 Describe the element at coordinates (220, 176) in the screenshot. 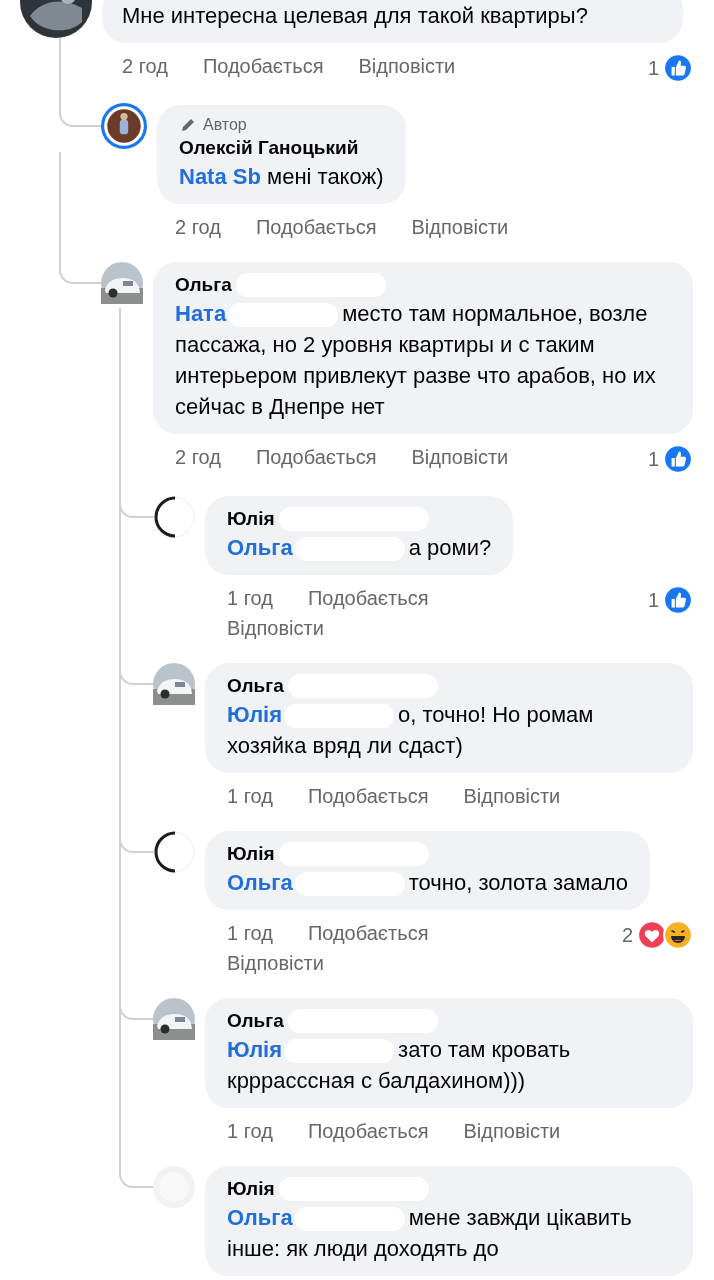

I see `mention-link: Nata Sb` at that location.